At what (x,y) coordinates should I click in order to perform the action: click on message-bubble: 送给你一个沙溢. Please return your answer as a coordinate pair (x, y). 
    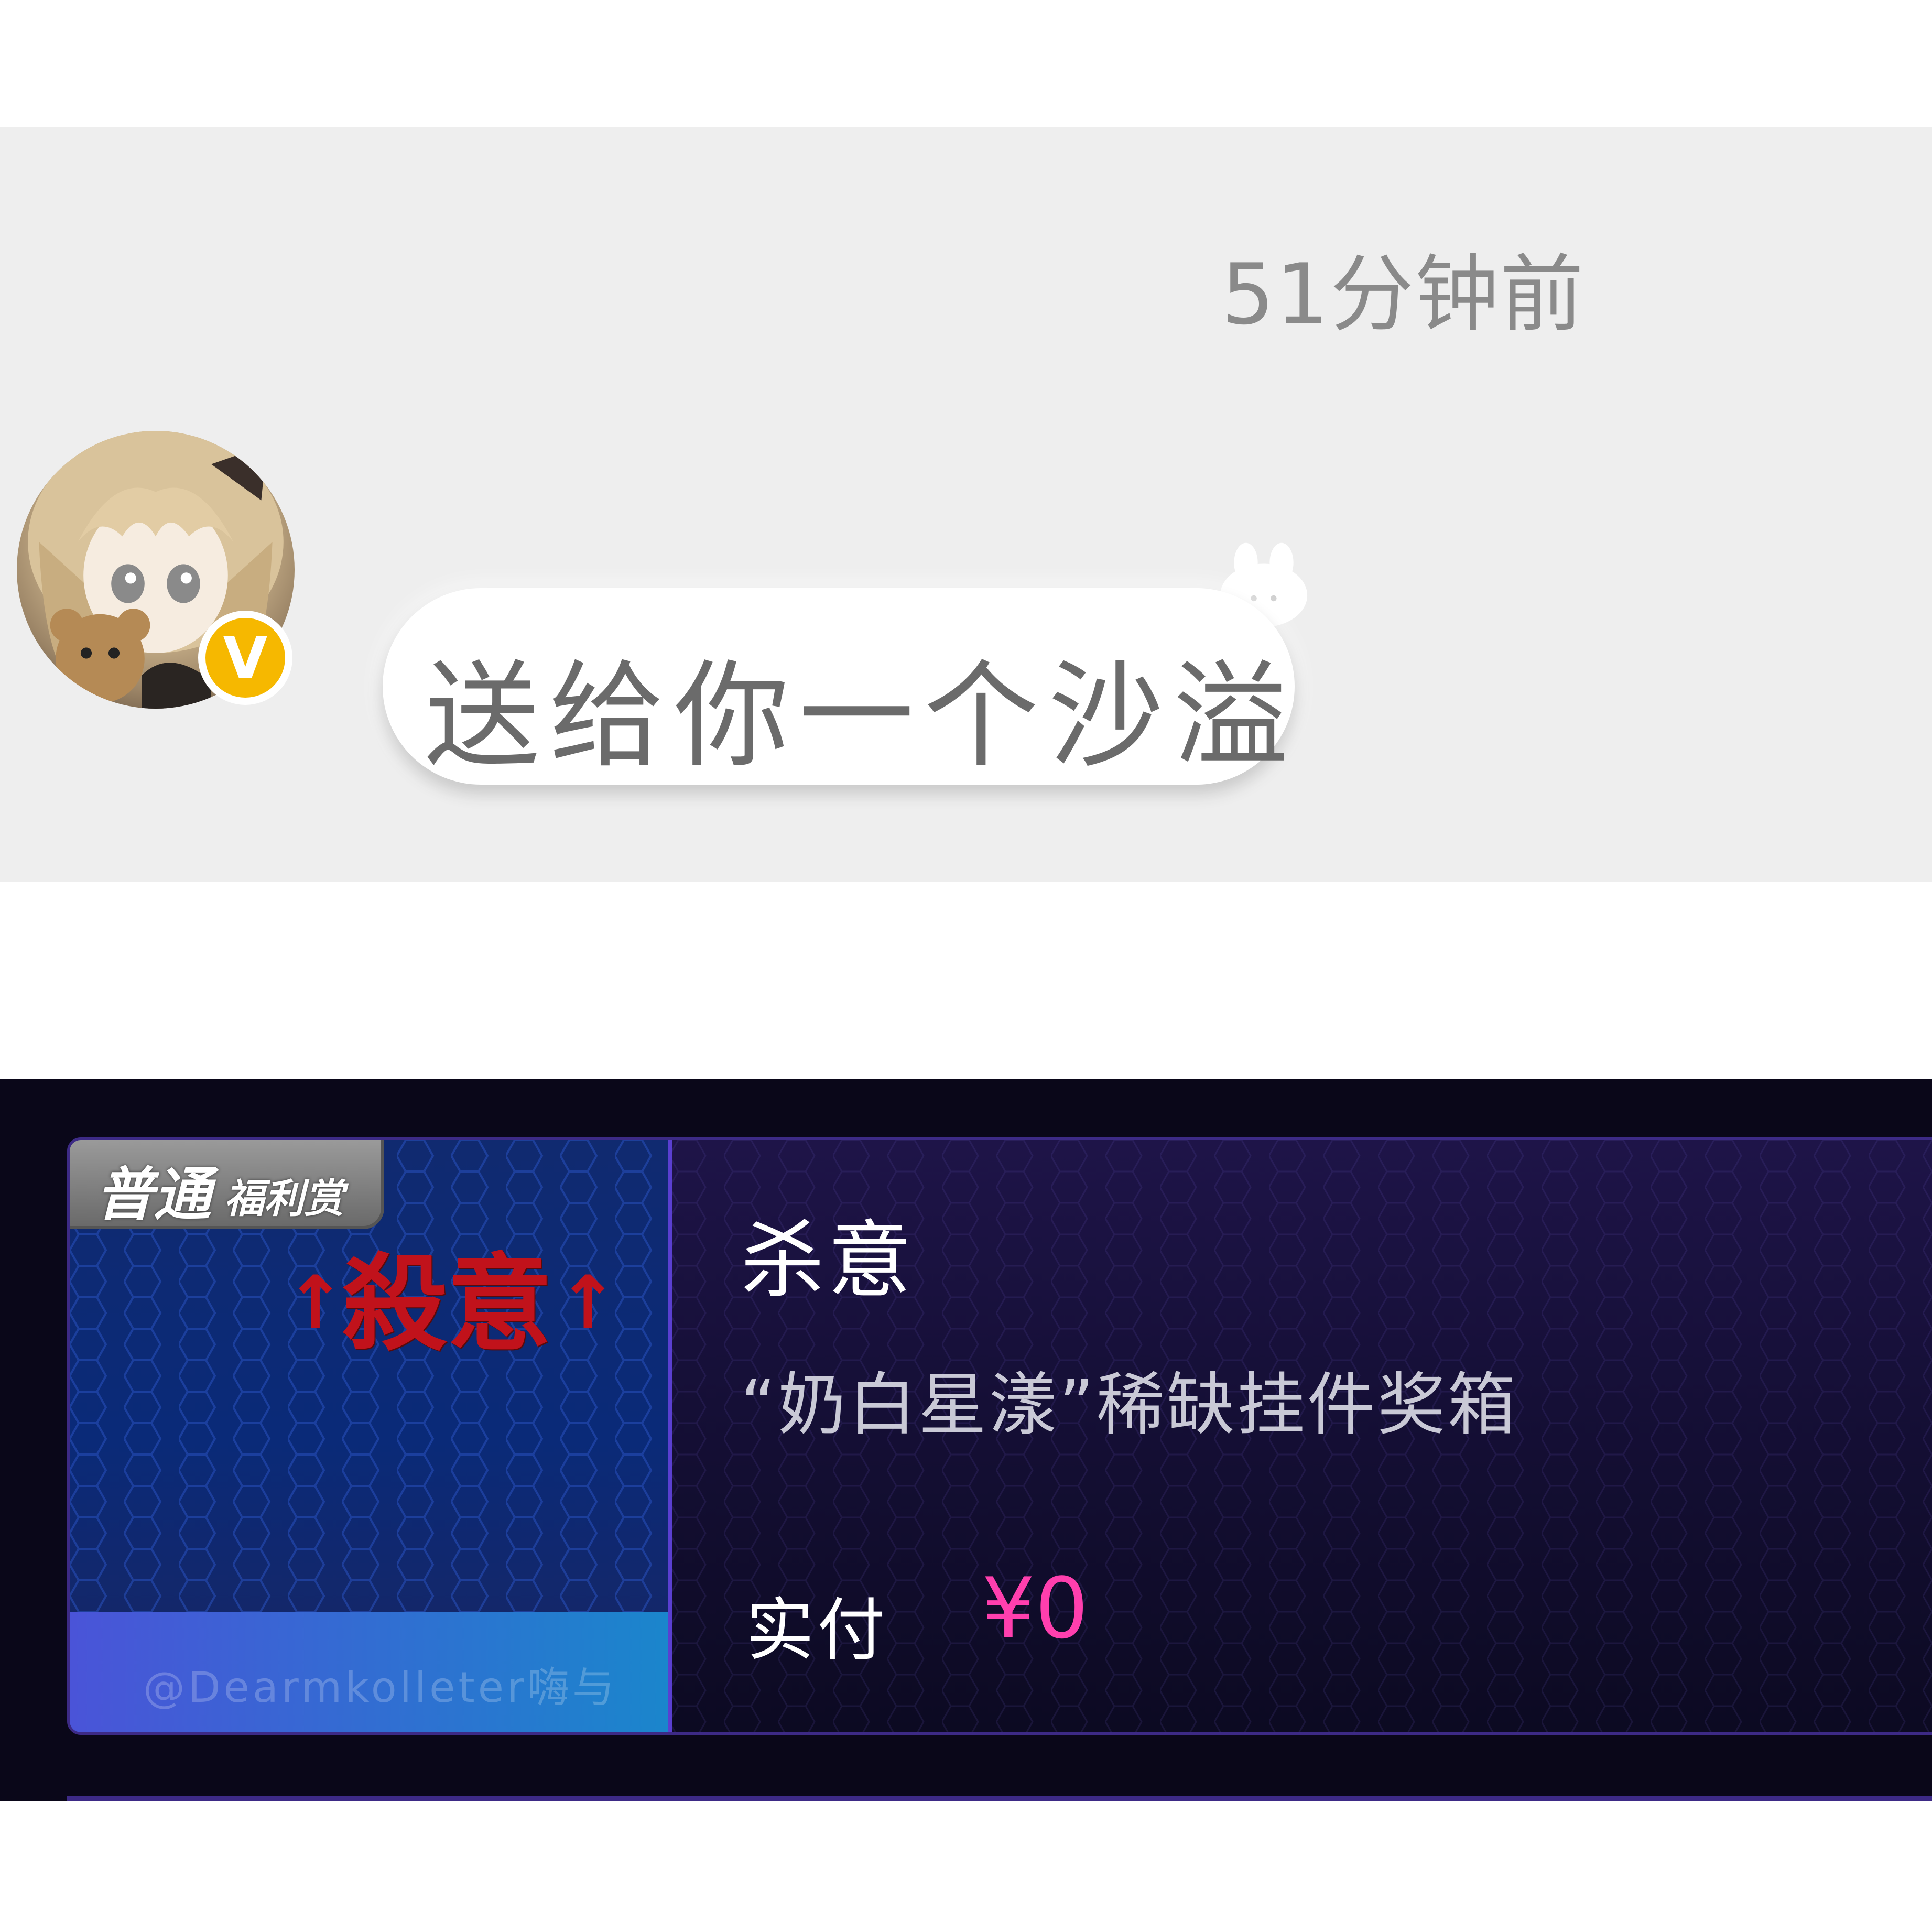
    Looking at the image, I should click on (839, 686).